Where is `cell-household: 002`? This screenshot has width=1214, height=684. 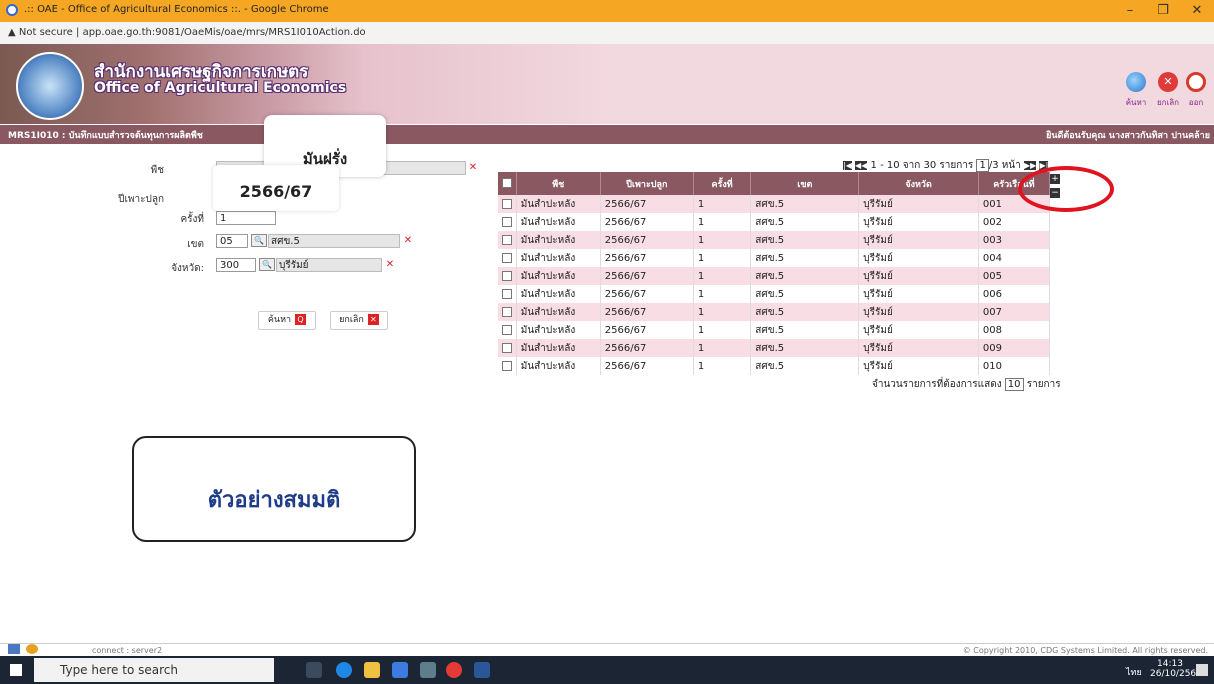 cell-household: 002 is located at coordinates (1014, 222).